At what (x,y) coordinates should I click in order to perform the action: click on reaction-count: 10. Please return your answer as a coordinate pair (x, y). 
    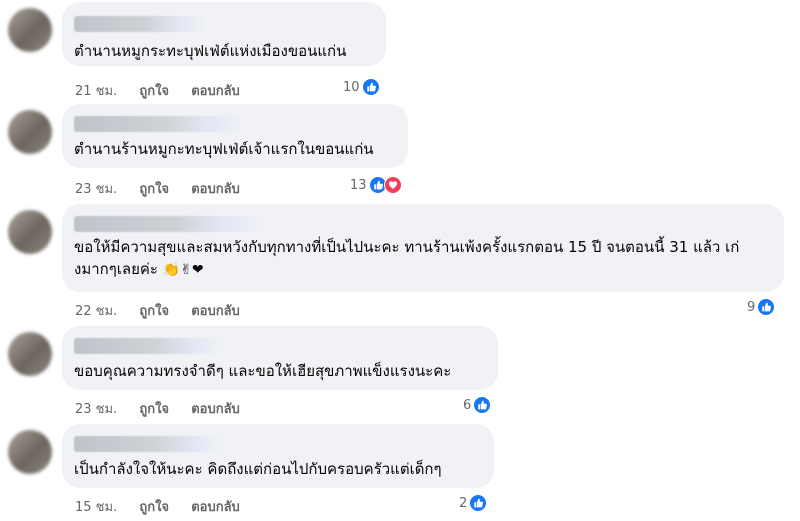
    Looking at the image, I should click on (351, 87).